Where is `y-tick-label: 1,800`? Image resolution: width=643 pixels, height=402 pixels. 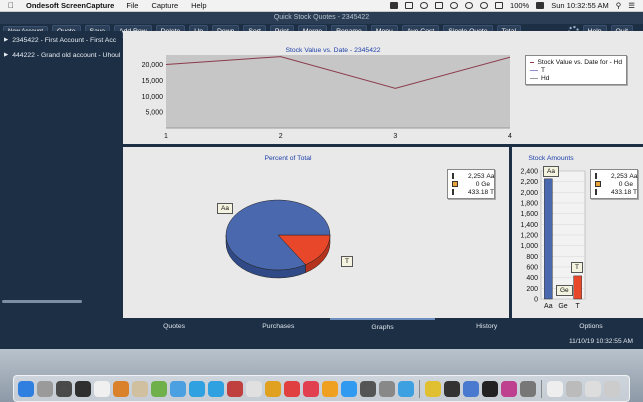
y-tick-label: 1,800 is located at coordinates (529, 204).